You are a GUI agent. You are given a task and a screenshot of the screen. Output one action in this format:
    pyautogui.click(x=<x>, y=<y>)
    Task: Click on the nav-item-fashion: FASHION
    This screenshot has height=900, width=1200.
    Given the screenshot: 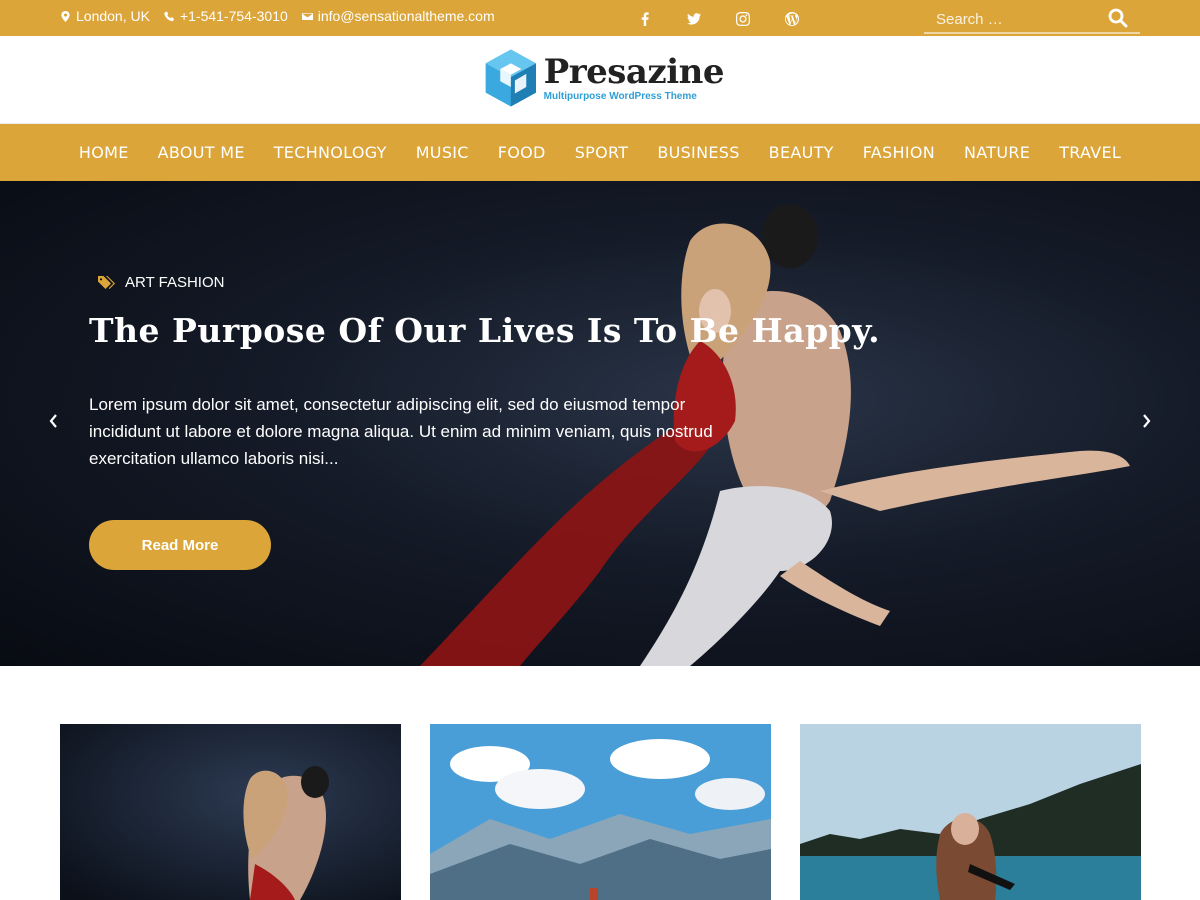 What is the action you would take?
    pyautogui.click(x=898, y=152)
    